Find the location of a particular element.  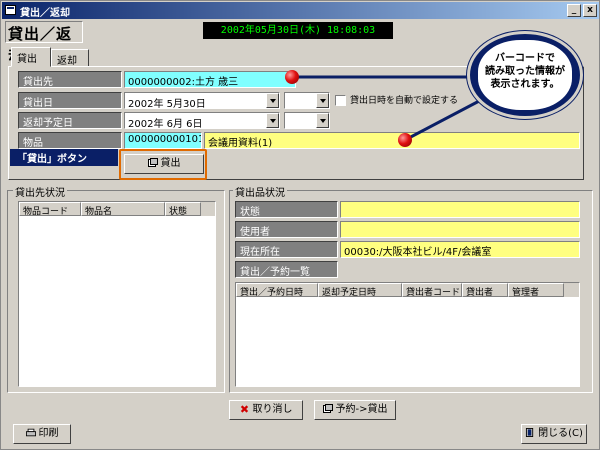

info-bubble-text: バーコードで 読み取った情報が 表示されます。 is located at coordinates (525, 75).